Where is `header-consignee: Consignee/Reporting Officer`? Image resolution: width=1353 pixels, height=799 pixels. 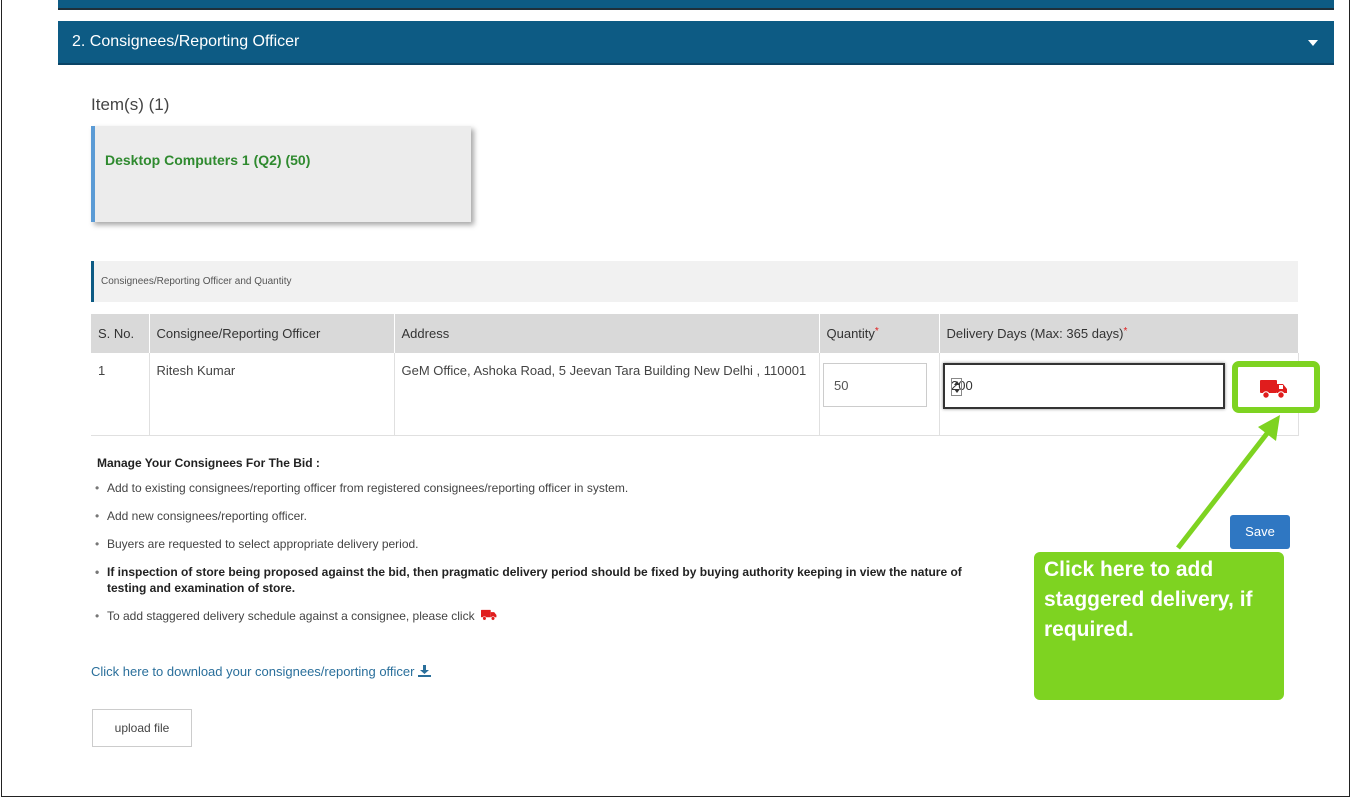
header-consignee: Consignee/Reporting Officer is located at coordinates (272, 333).